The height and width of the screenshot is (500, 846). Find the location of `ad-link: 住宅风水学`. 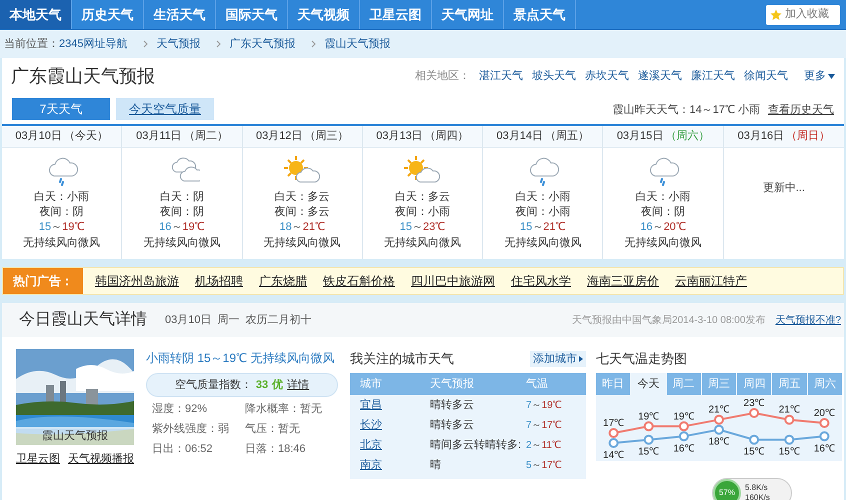

ad-link: 住宅风水学 is located at coordinates (541, 281).